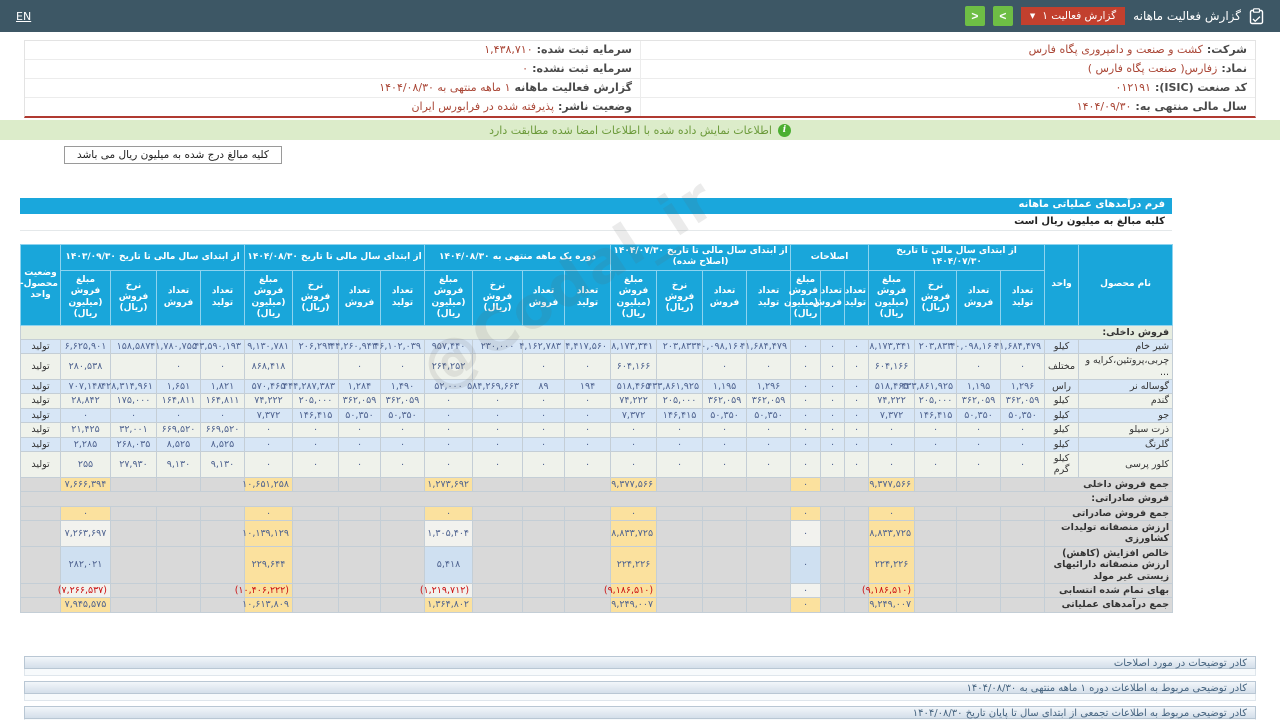  Describe the element at coordinates (1126, 401) in the screenshot. I see `product-name-cell: گندم` at that location.